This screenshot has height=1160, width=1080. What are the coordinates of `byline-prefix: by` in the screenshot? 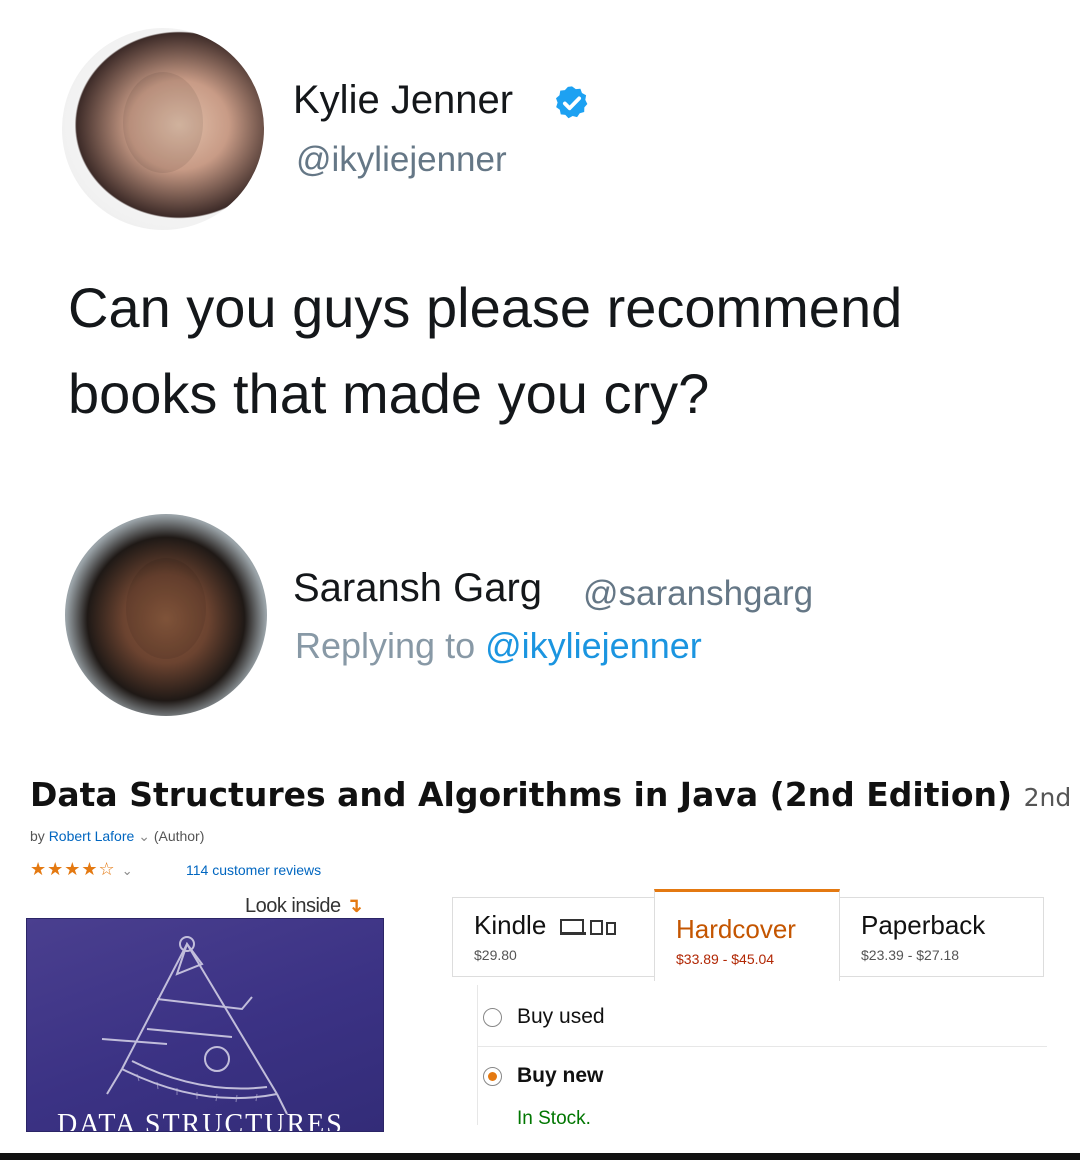 It's located at (37, 836).